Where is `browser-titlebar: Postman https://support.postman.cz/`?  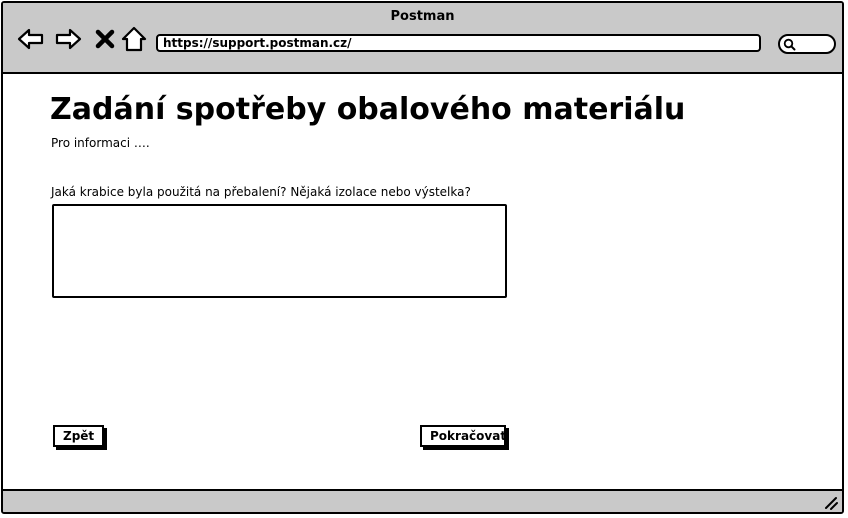 browser-titlebar: Postman https://support.postman.cz/ is located at coordinates (422, 38).